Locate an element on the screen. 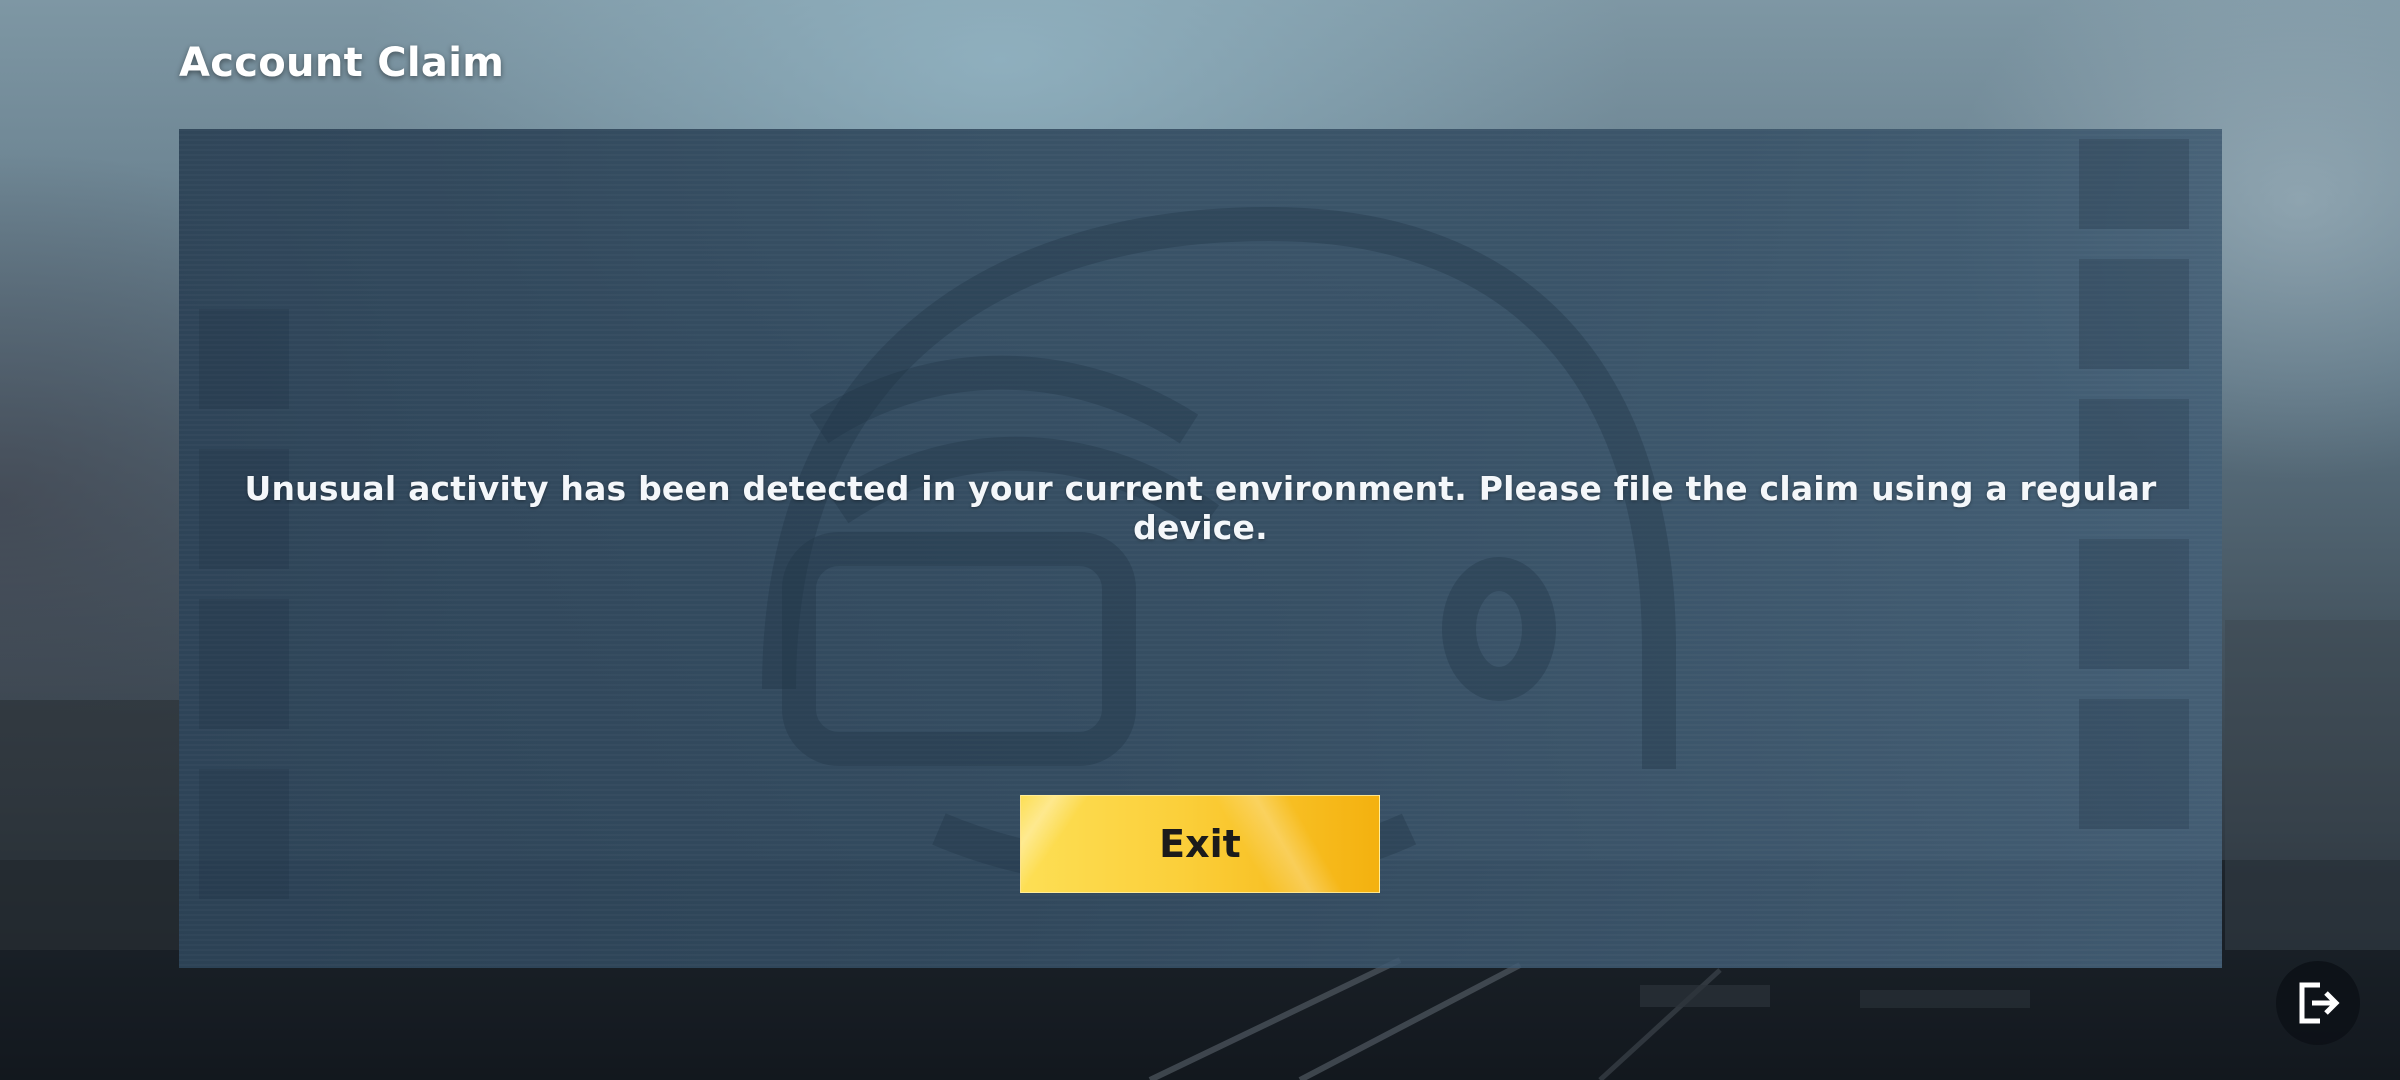 The width and height of the screenshot is (2400, 1080). logout-button is located at coordinates (2318, 1003).